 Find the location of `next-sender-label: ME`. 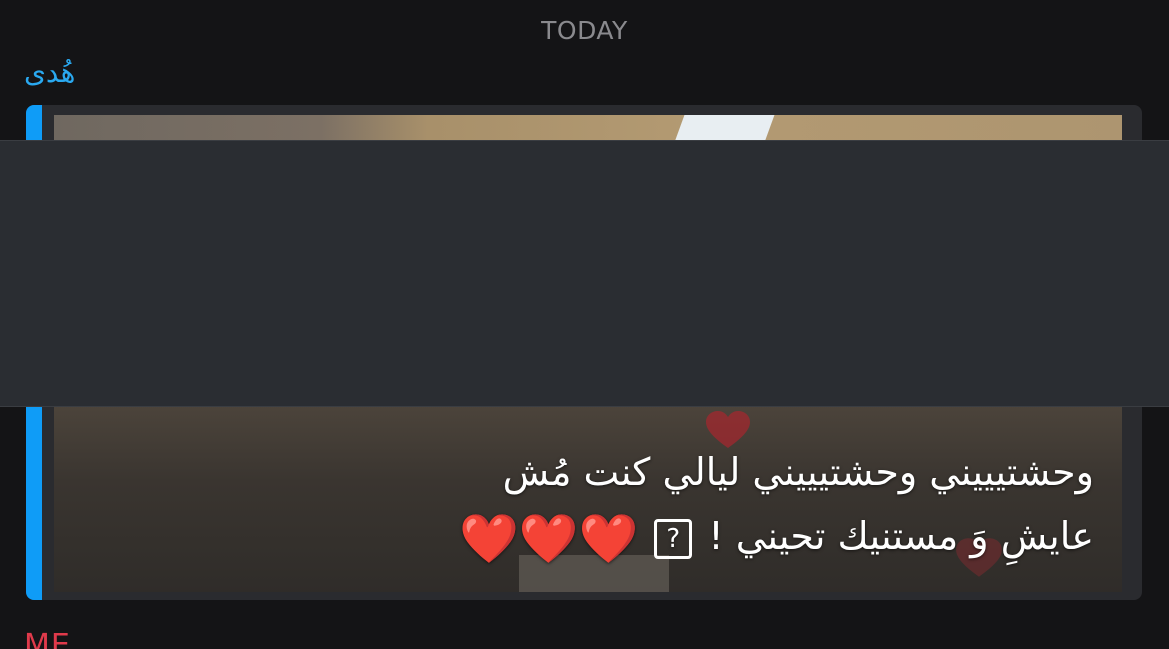

next-sender-label: ME is located at coordinates (47, 638).